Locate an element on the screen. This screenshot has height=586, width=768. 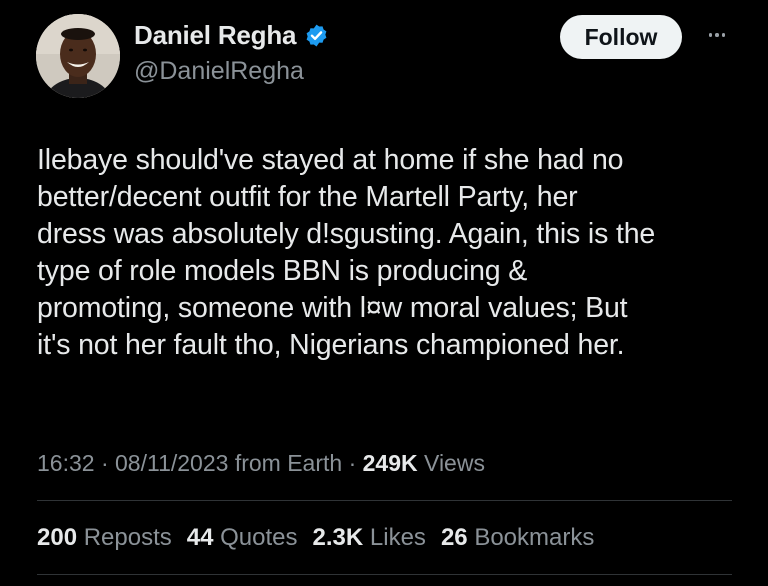
stat-label: Quotes is located at coordinates (259, 537).